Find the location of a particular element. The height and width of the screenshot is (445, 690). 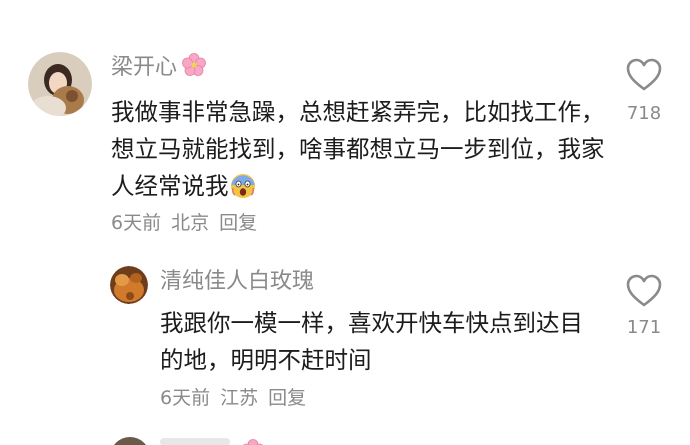

like-count: 718 is located at coordinates (644, 113).